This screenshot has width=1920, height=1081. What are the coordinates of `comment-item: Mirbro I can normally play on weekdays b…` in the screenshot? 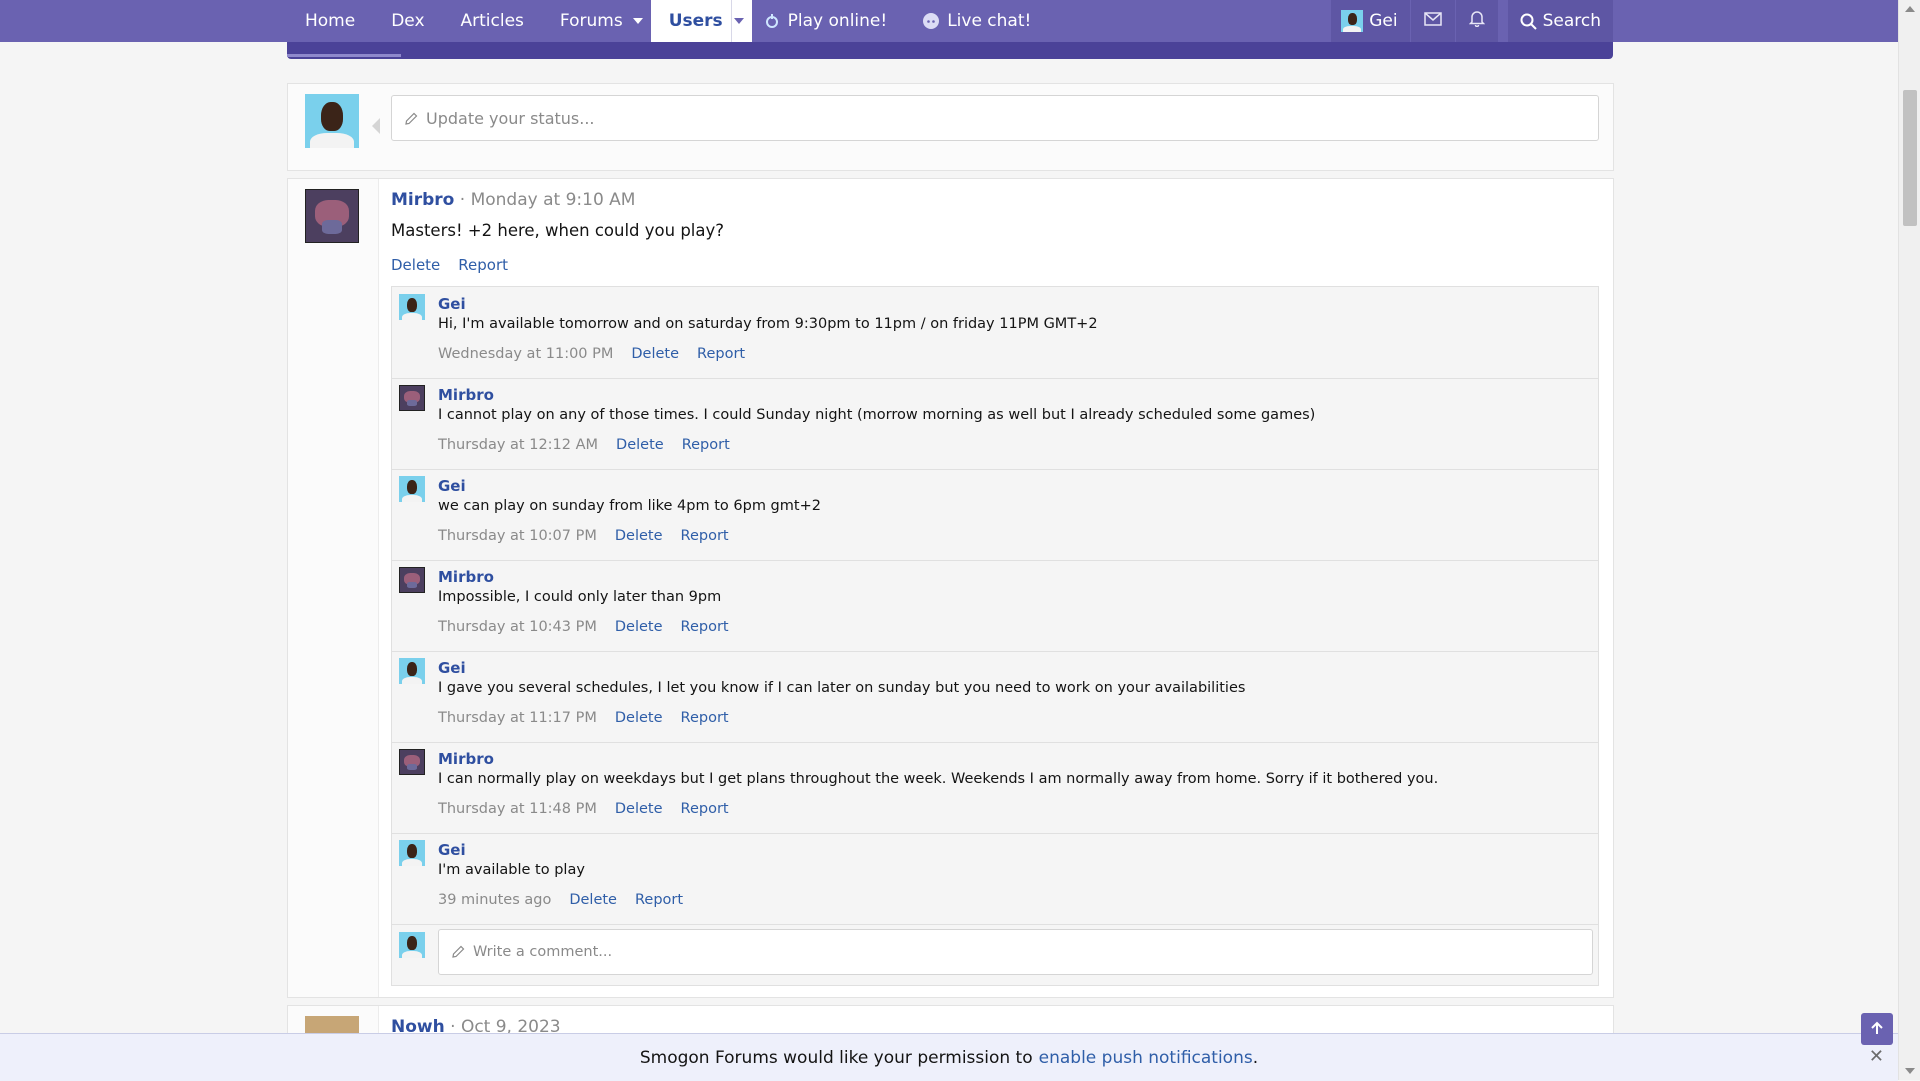 It's located at (995, 788).